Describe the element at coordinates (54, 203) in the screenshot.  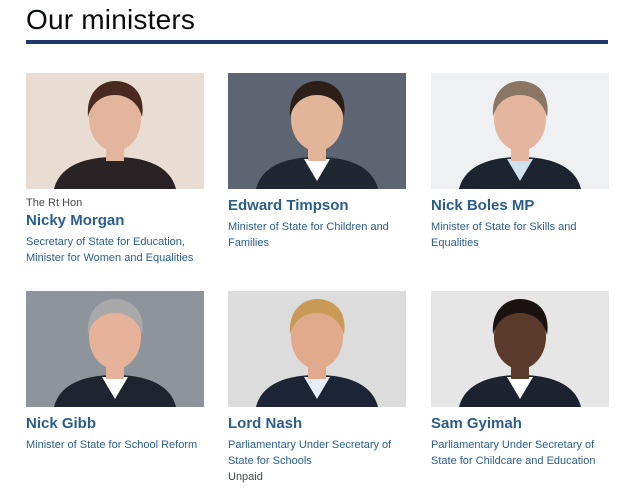
I see `minister-honorific: The Rt Hon` at that location.